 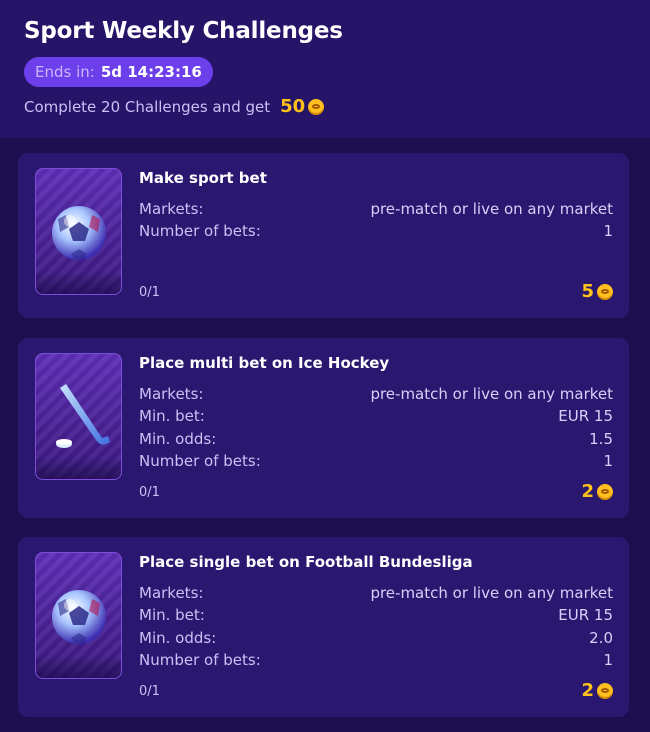 I want to click on detail-row: Min. odds: 1.5, so click(x=376, y=439).